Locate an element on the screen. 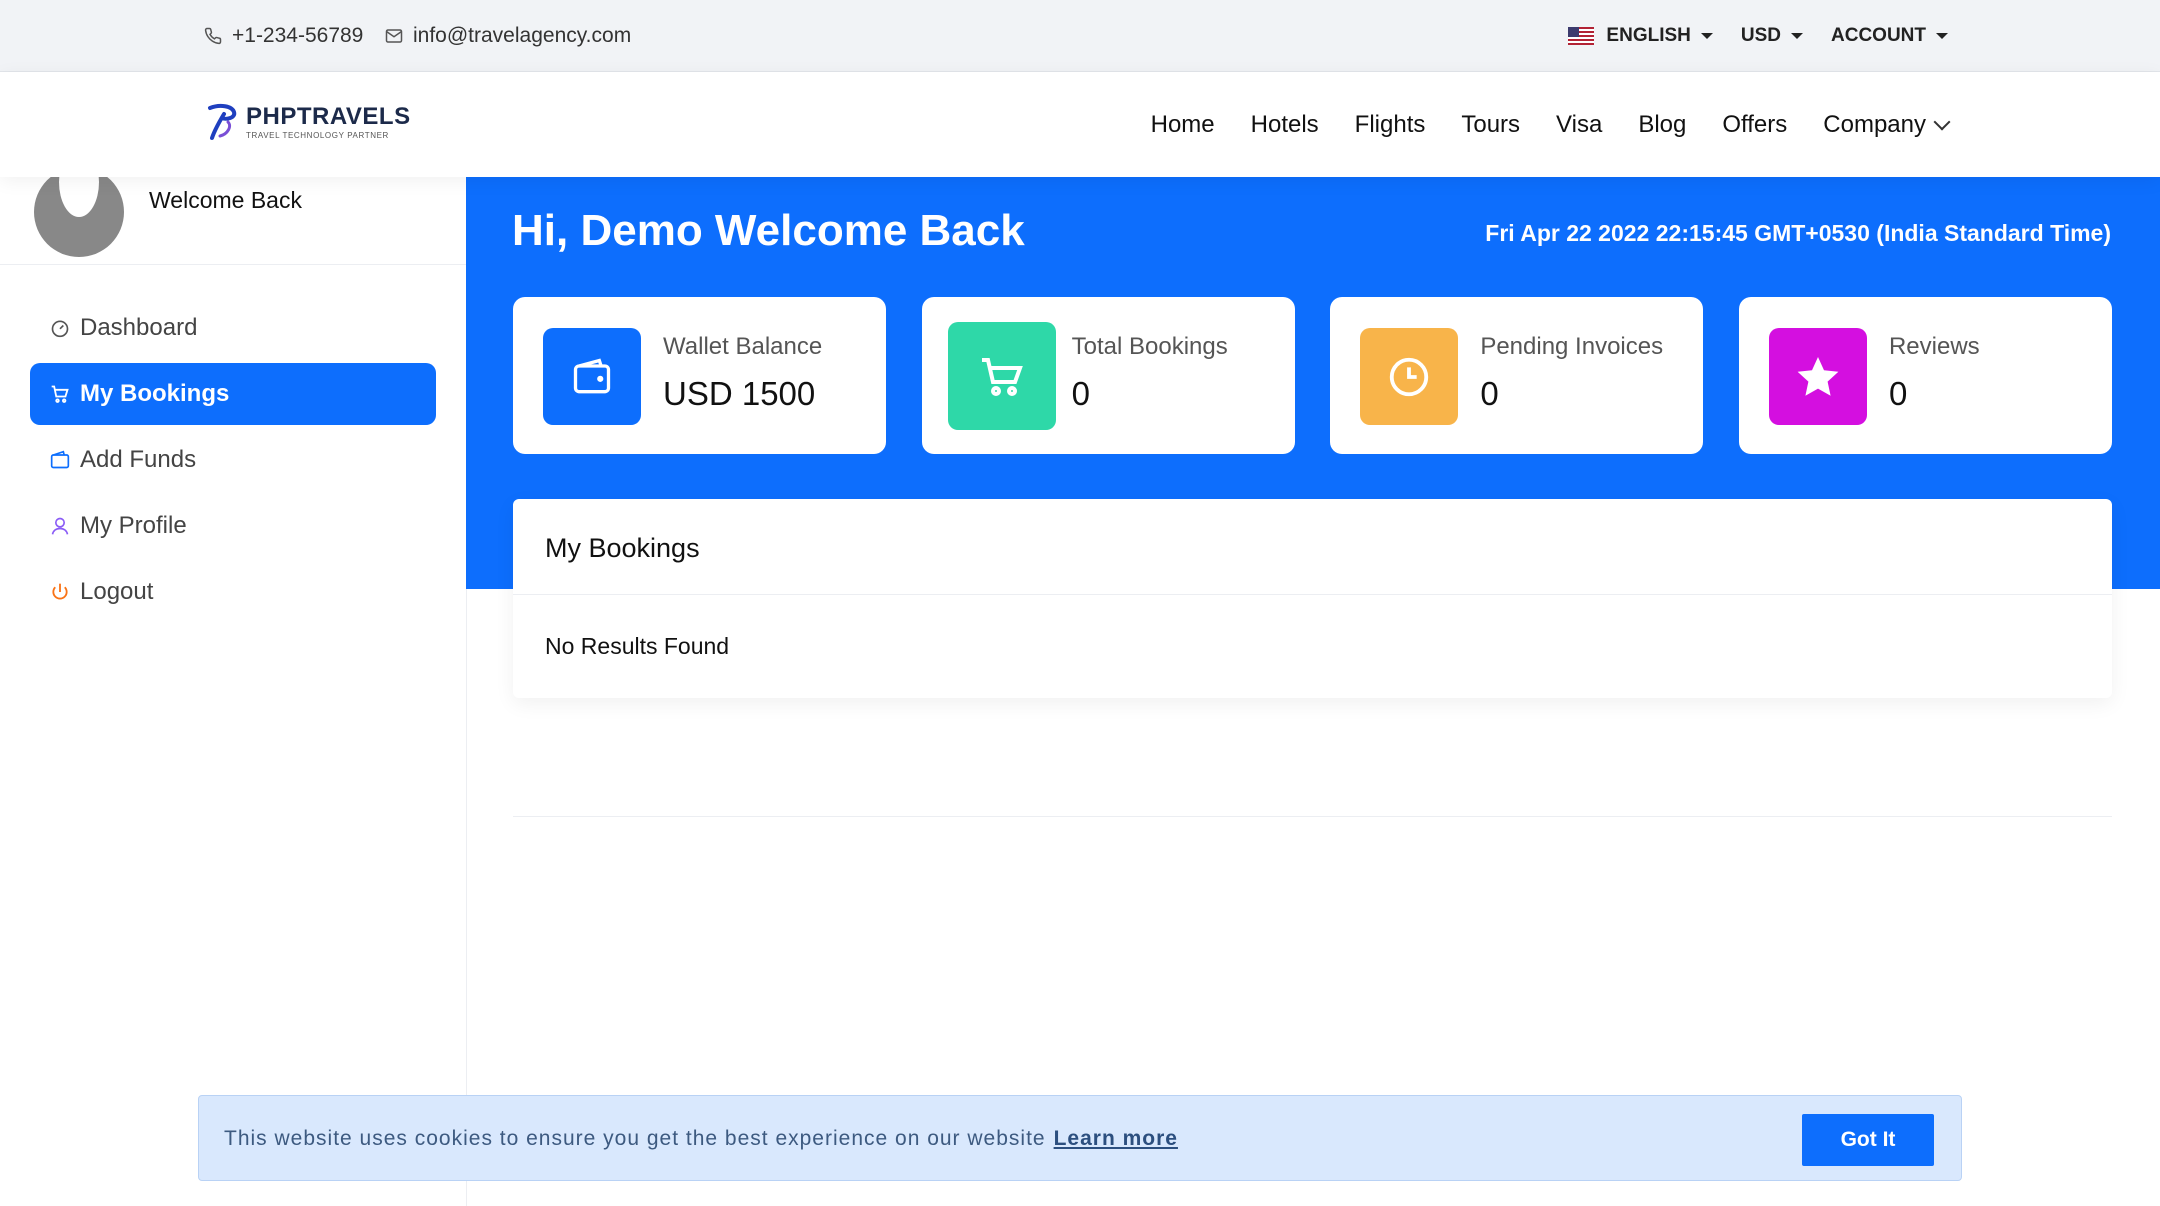 This screenshot has width=2160, height=1206. contact-email: info@travelagency.com is located at coordinates (508, 36).